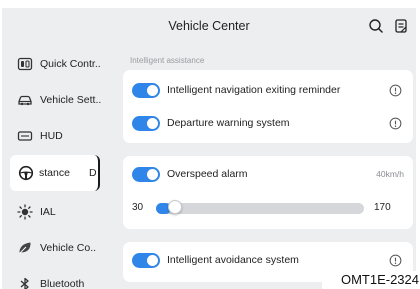  Describe the element at coordinates (26, 173) in the screenshot. I see `steering-wheel-icon` at that location.